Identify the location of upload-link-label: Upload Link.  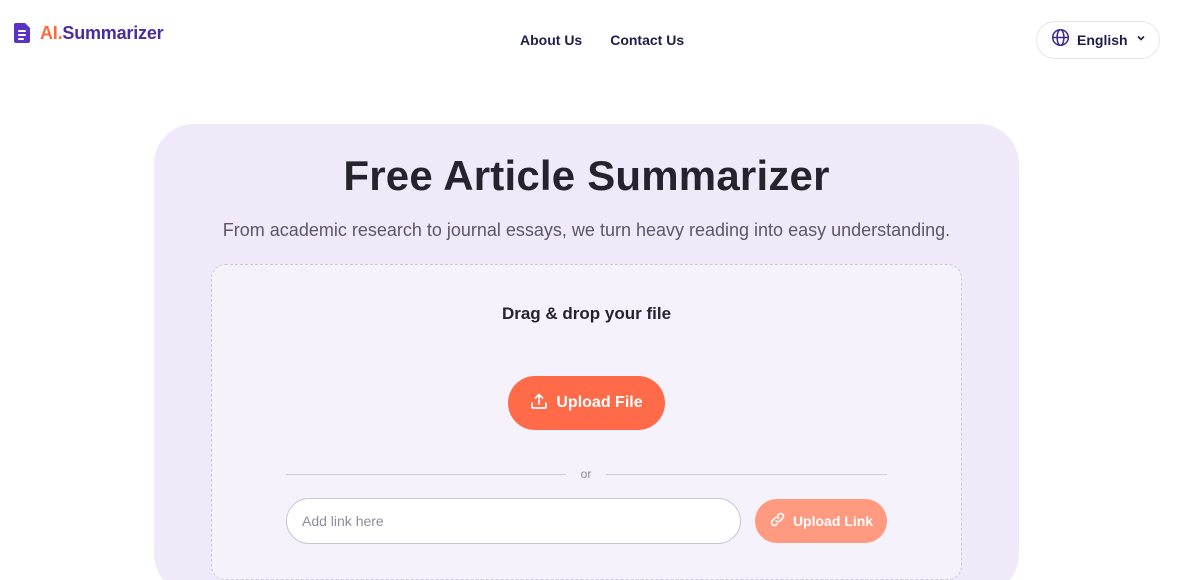
(833, 521).